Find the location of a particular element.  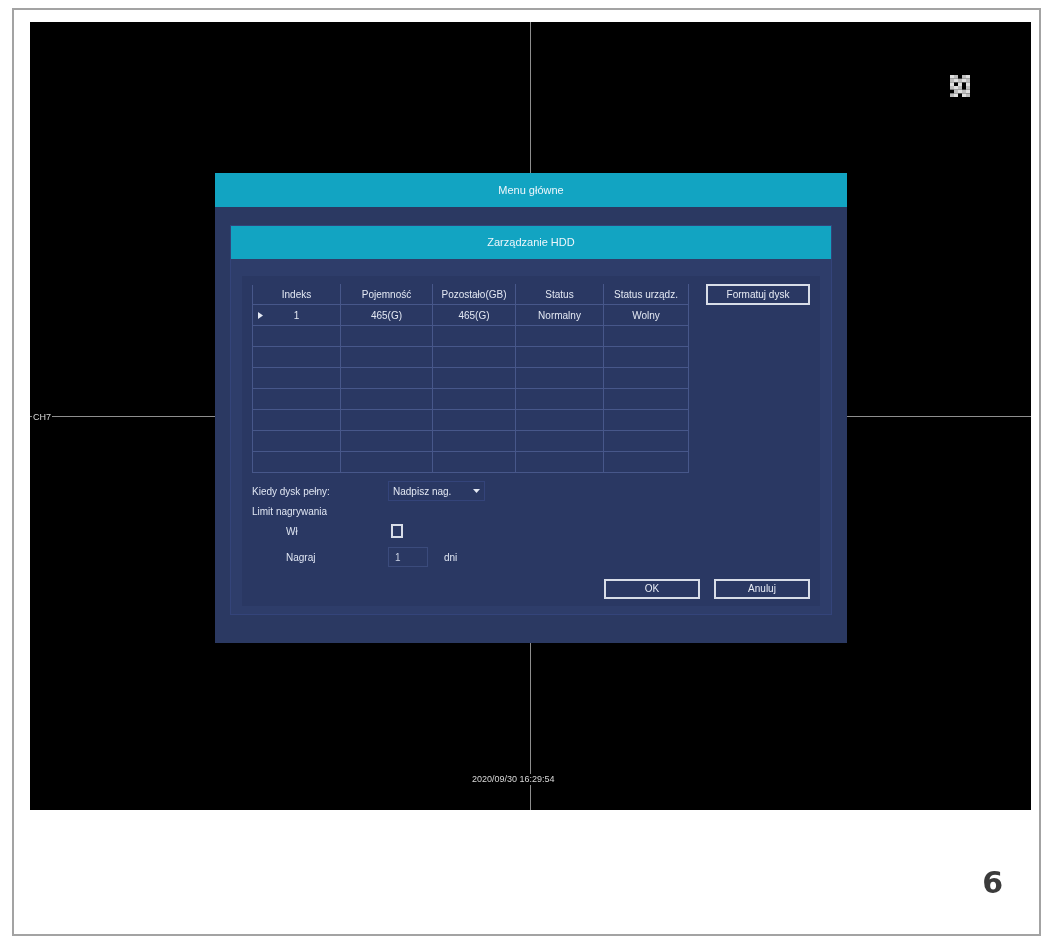

panel-title: Zarządzanie HDD is located at coordinates (531, 242).